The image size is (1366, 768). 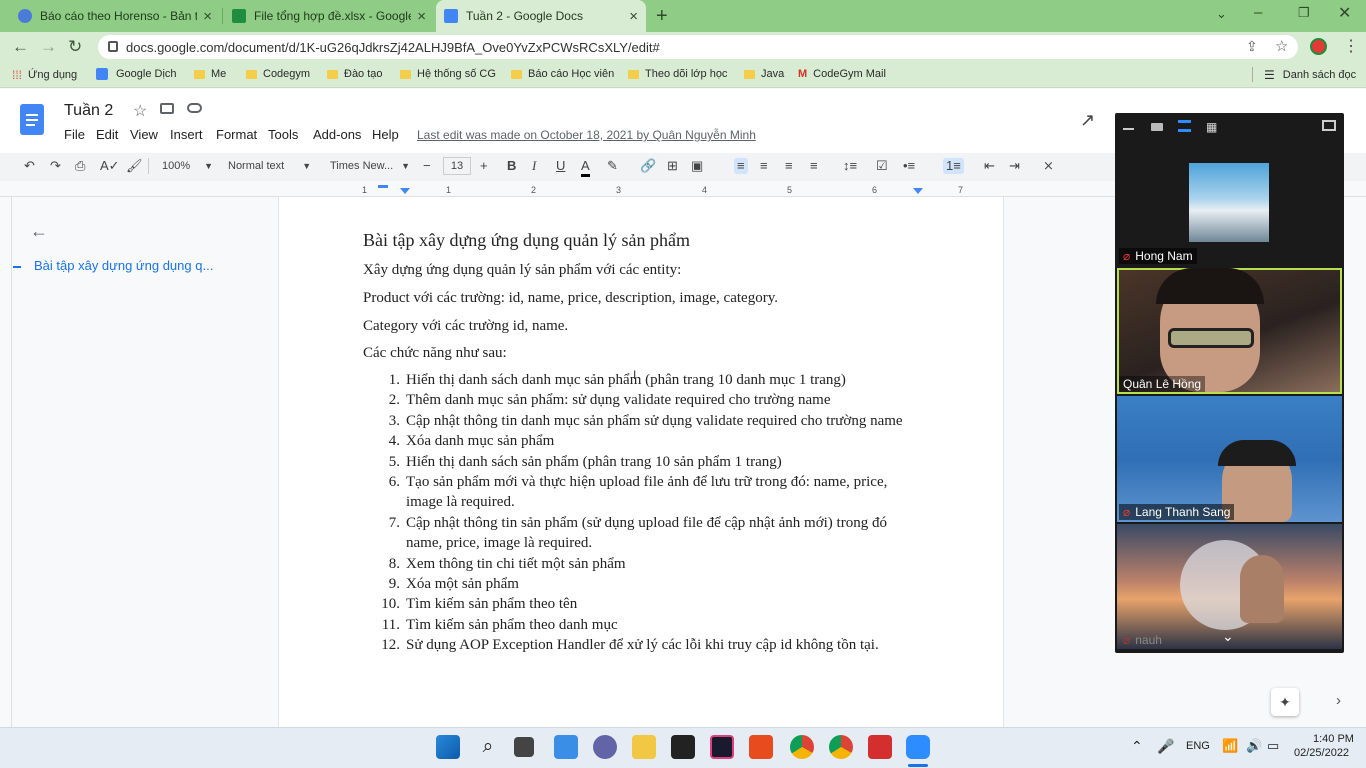 What do you see at coordinates (612, 166) in the screenshot?
I see `highlight-icon: ✎` at bounding box center [612, 166].